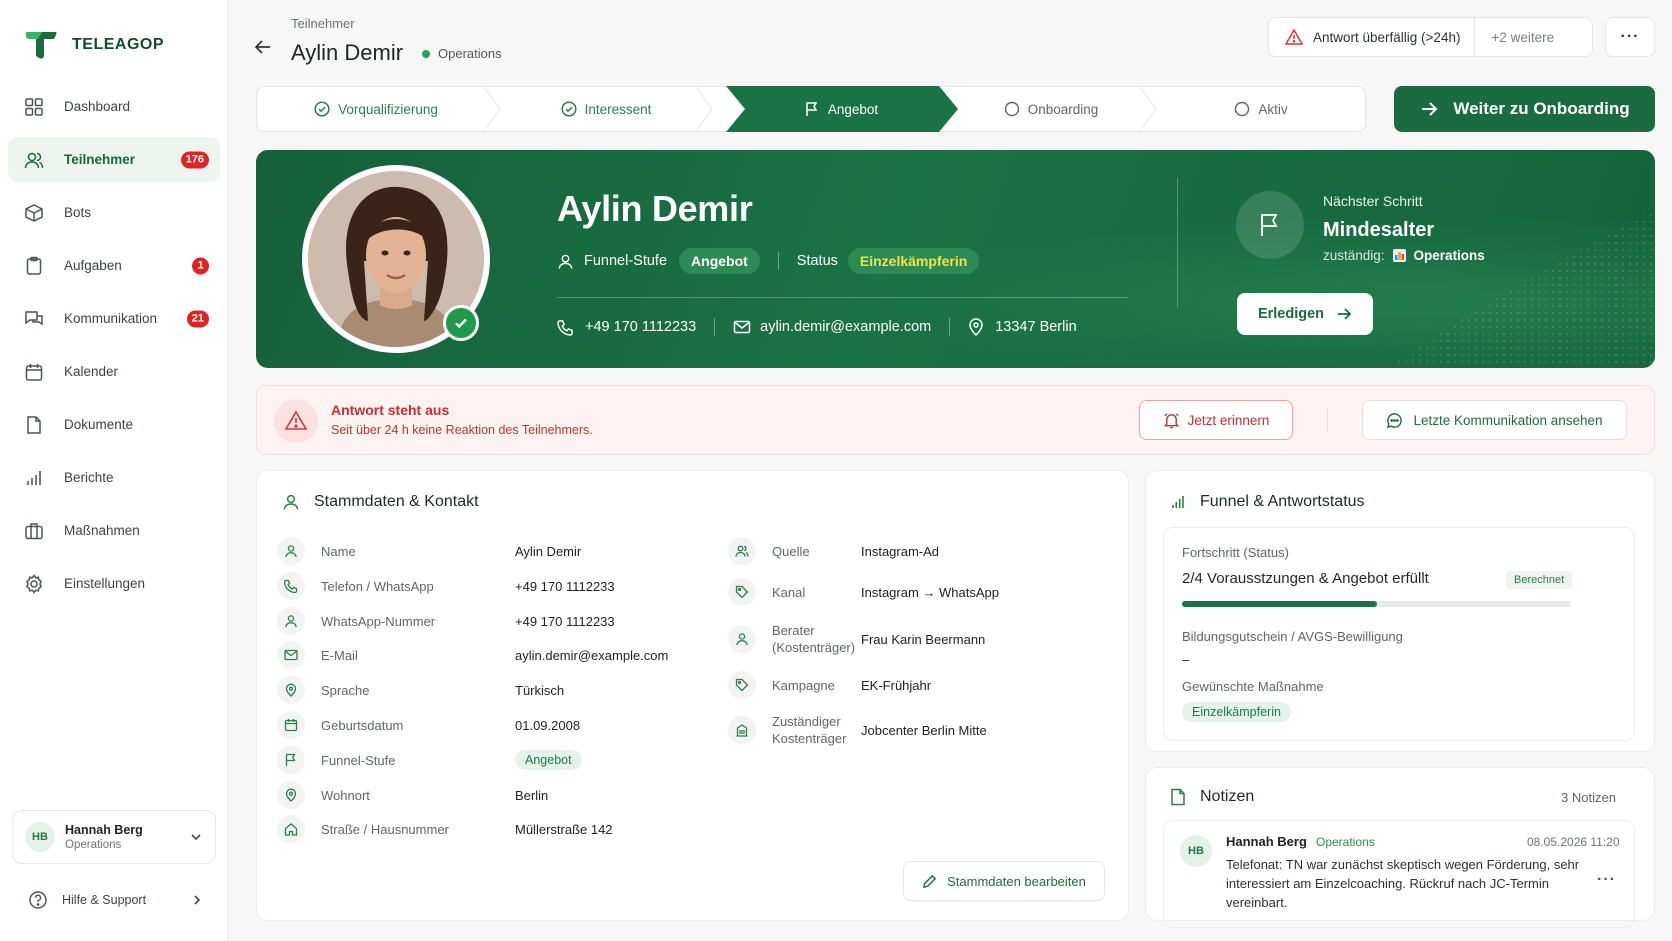  I want to click on count-badge: 21, so click(197, 318).